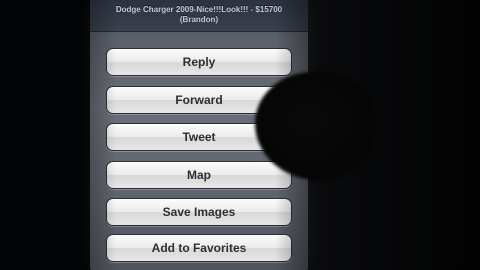 The height and width of the screenshot is (270, 480). What do you see at coordinates (199, 19) in the screenshot?
I see `listing-location: (Brandon)` at bounding box center [199, 19].